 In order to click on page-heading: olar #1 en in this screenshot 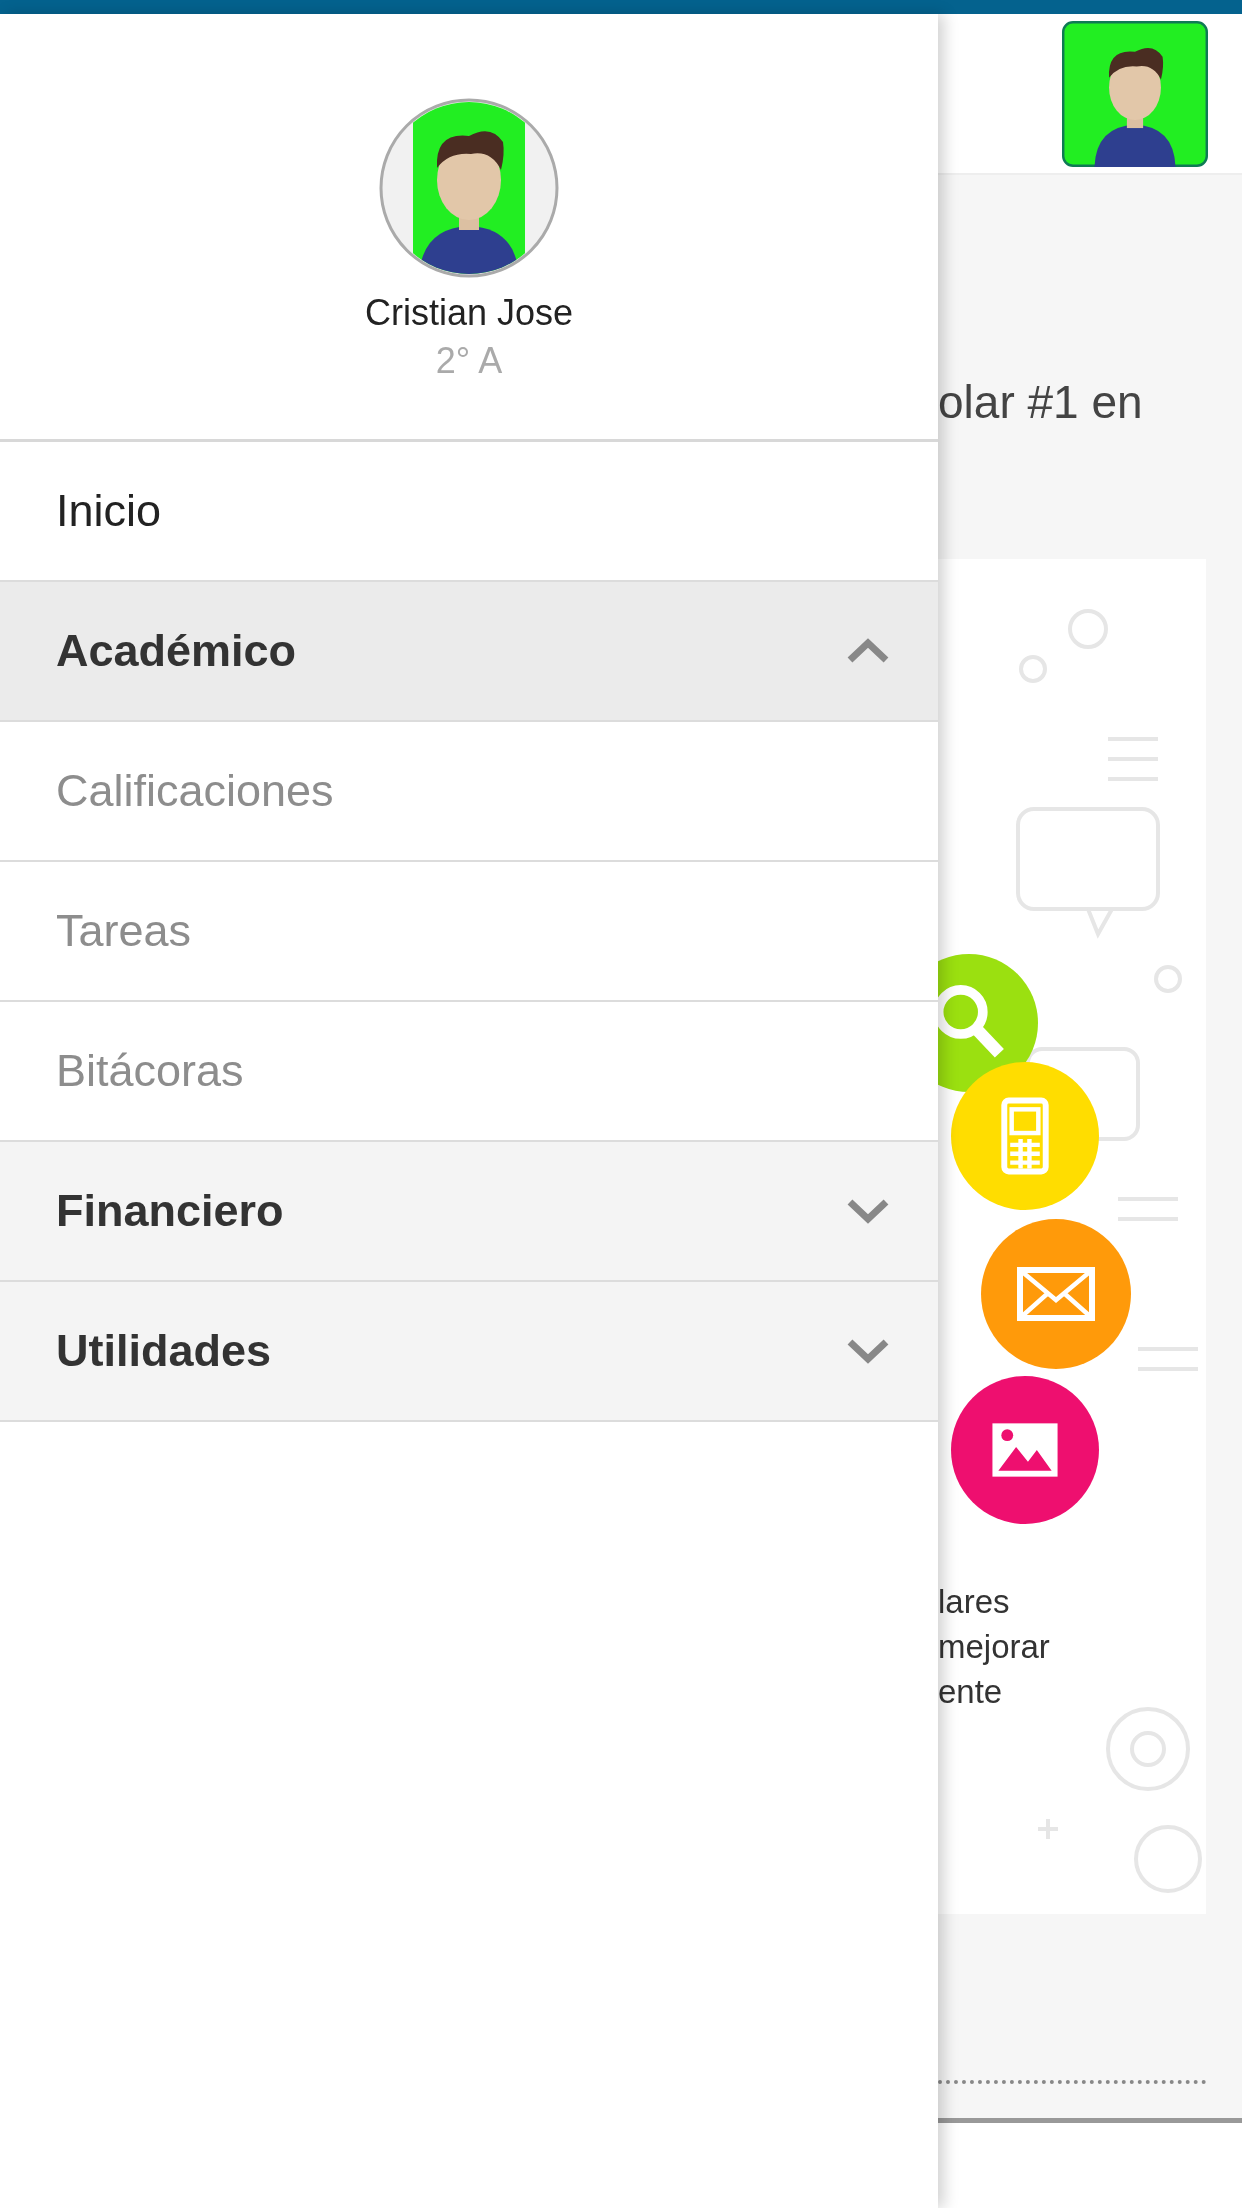, I will do `click(1041, 402)`.